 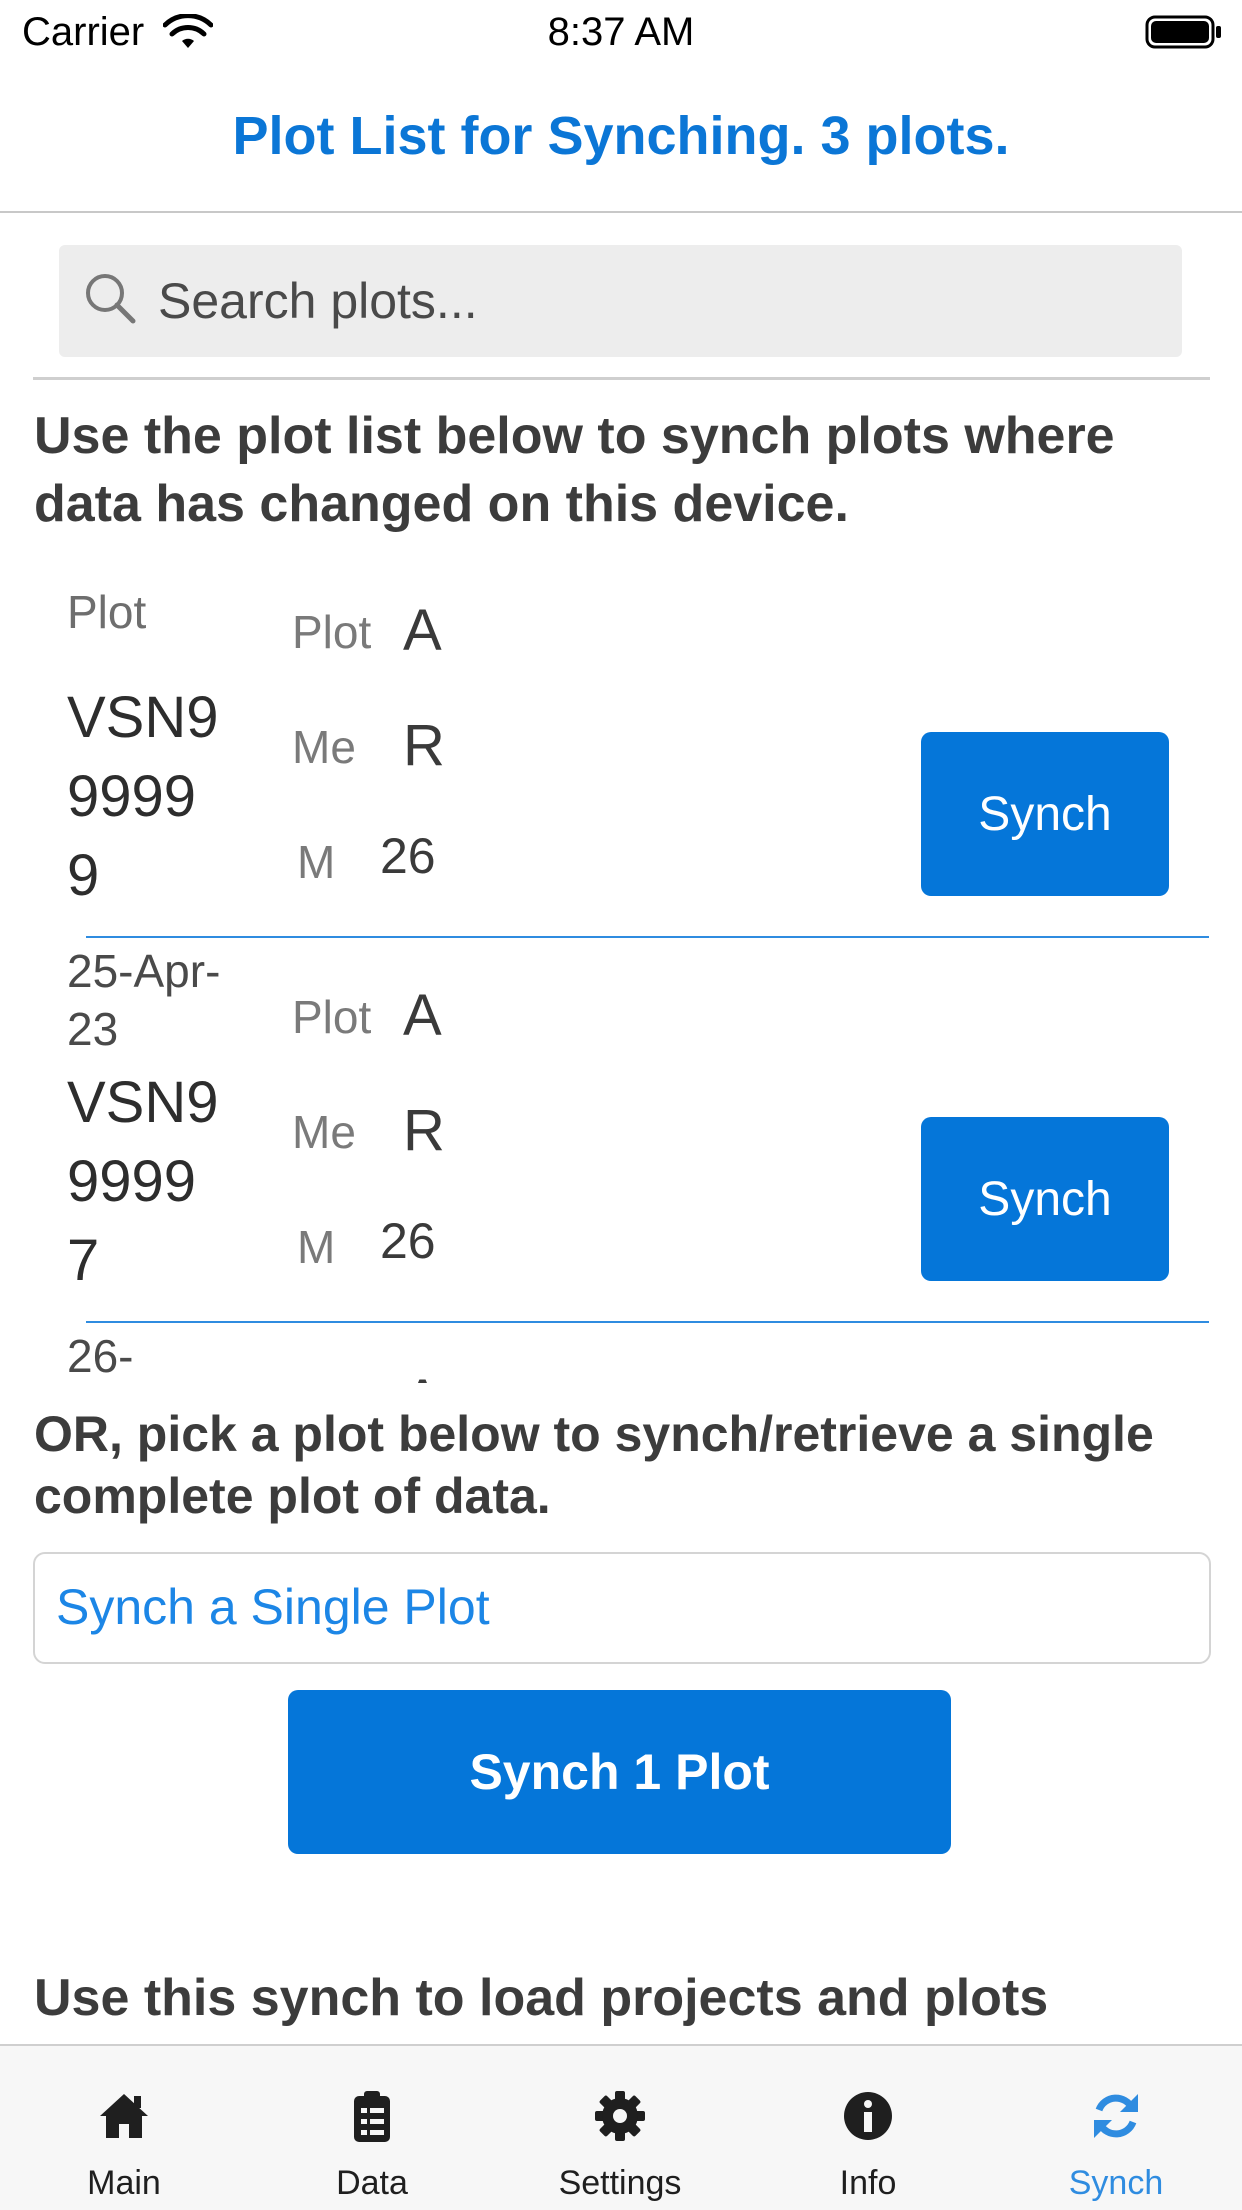 What do you see at coordinates (372, 2116) in the screenshot?
I see `clipboard-icon` at bounding box center [372, 2116].